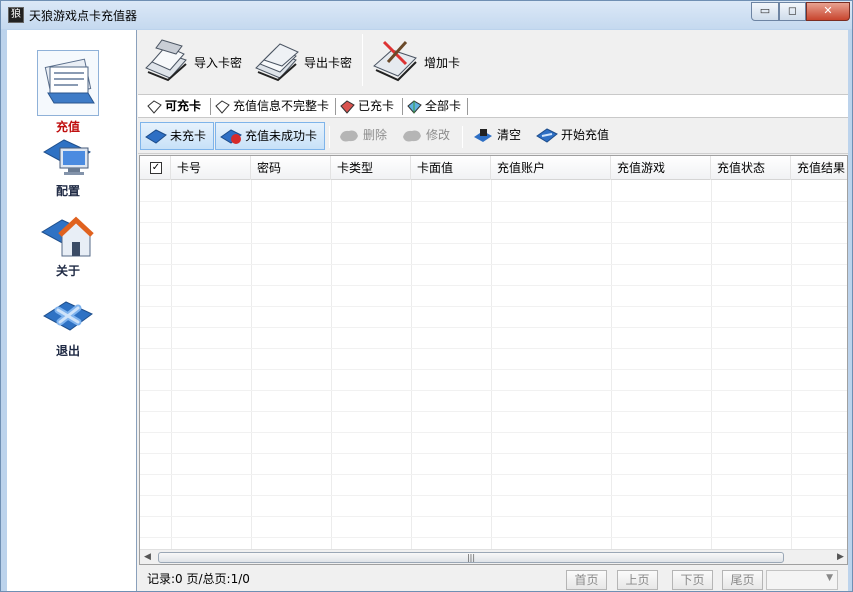 This screenshot has width=853, height=592. I want to click on tab-all-cards: 全部卡, so click(437, 107).